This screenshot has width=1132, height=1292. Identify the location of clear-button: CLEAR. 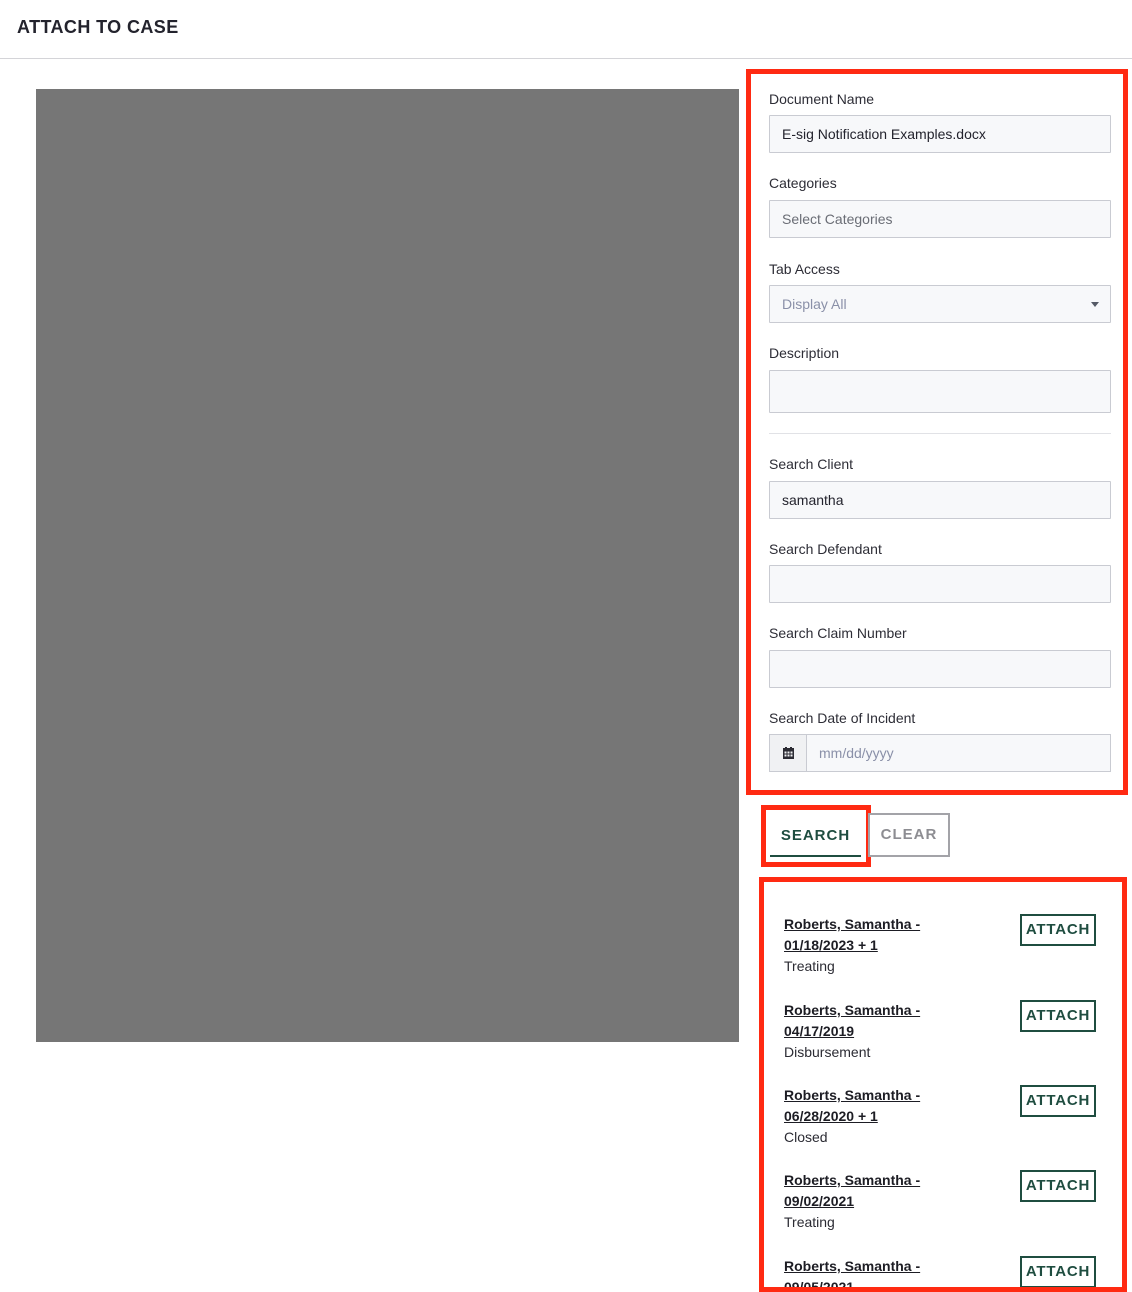
(909, 835).